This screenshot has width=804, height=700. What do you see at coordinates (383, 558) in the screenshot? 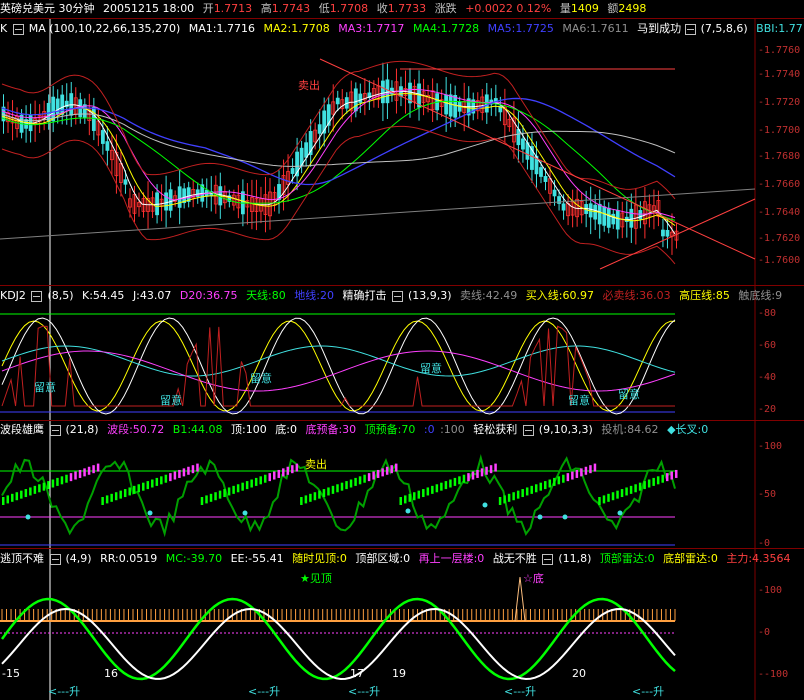
I see `top-zone-value: 顶部区域:0` at bounding box center [383, 558].